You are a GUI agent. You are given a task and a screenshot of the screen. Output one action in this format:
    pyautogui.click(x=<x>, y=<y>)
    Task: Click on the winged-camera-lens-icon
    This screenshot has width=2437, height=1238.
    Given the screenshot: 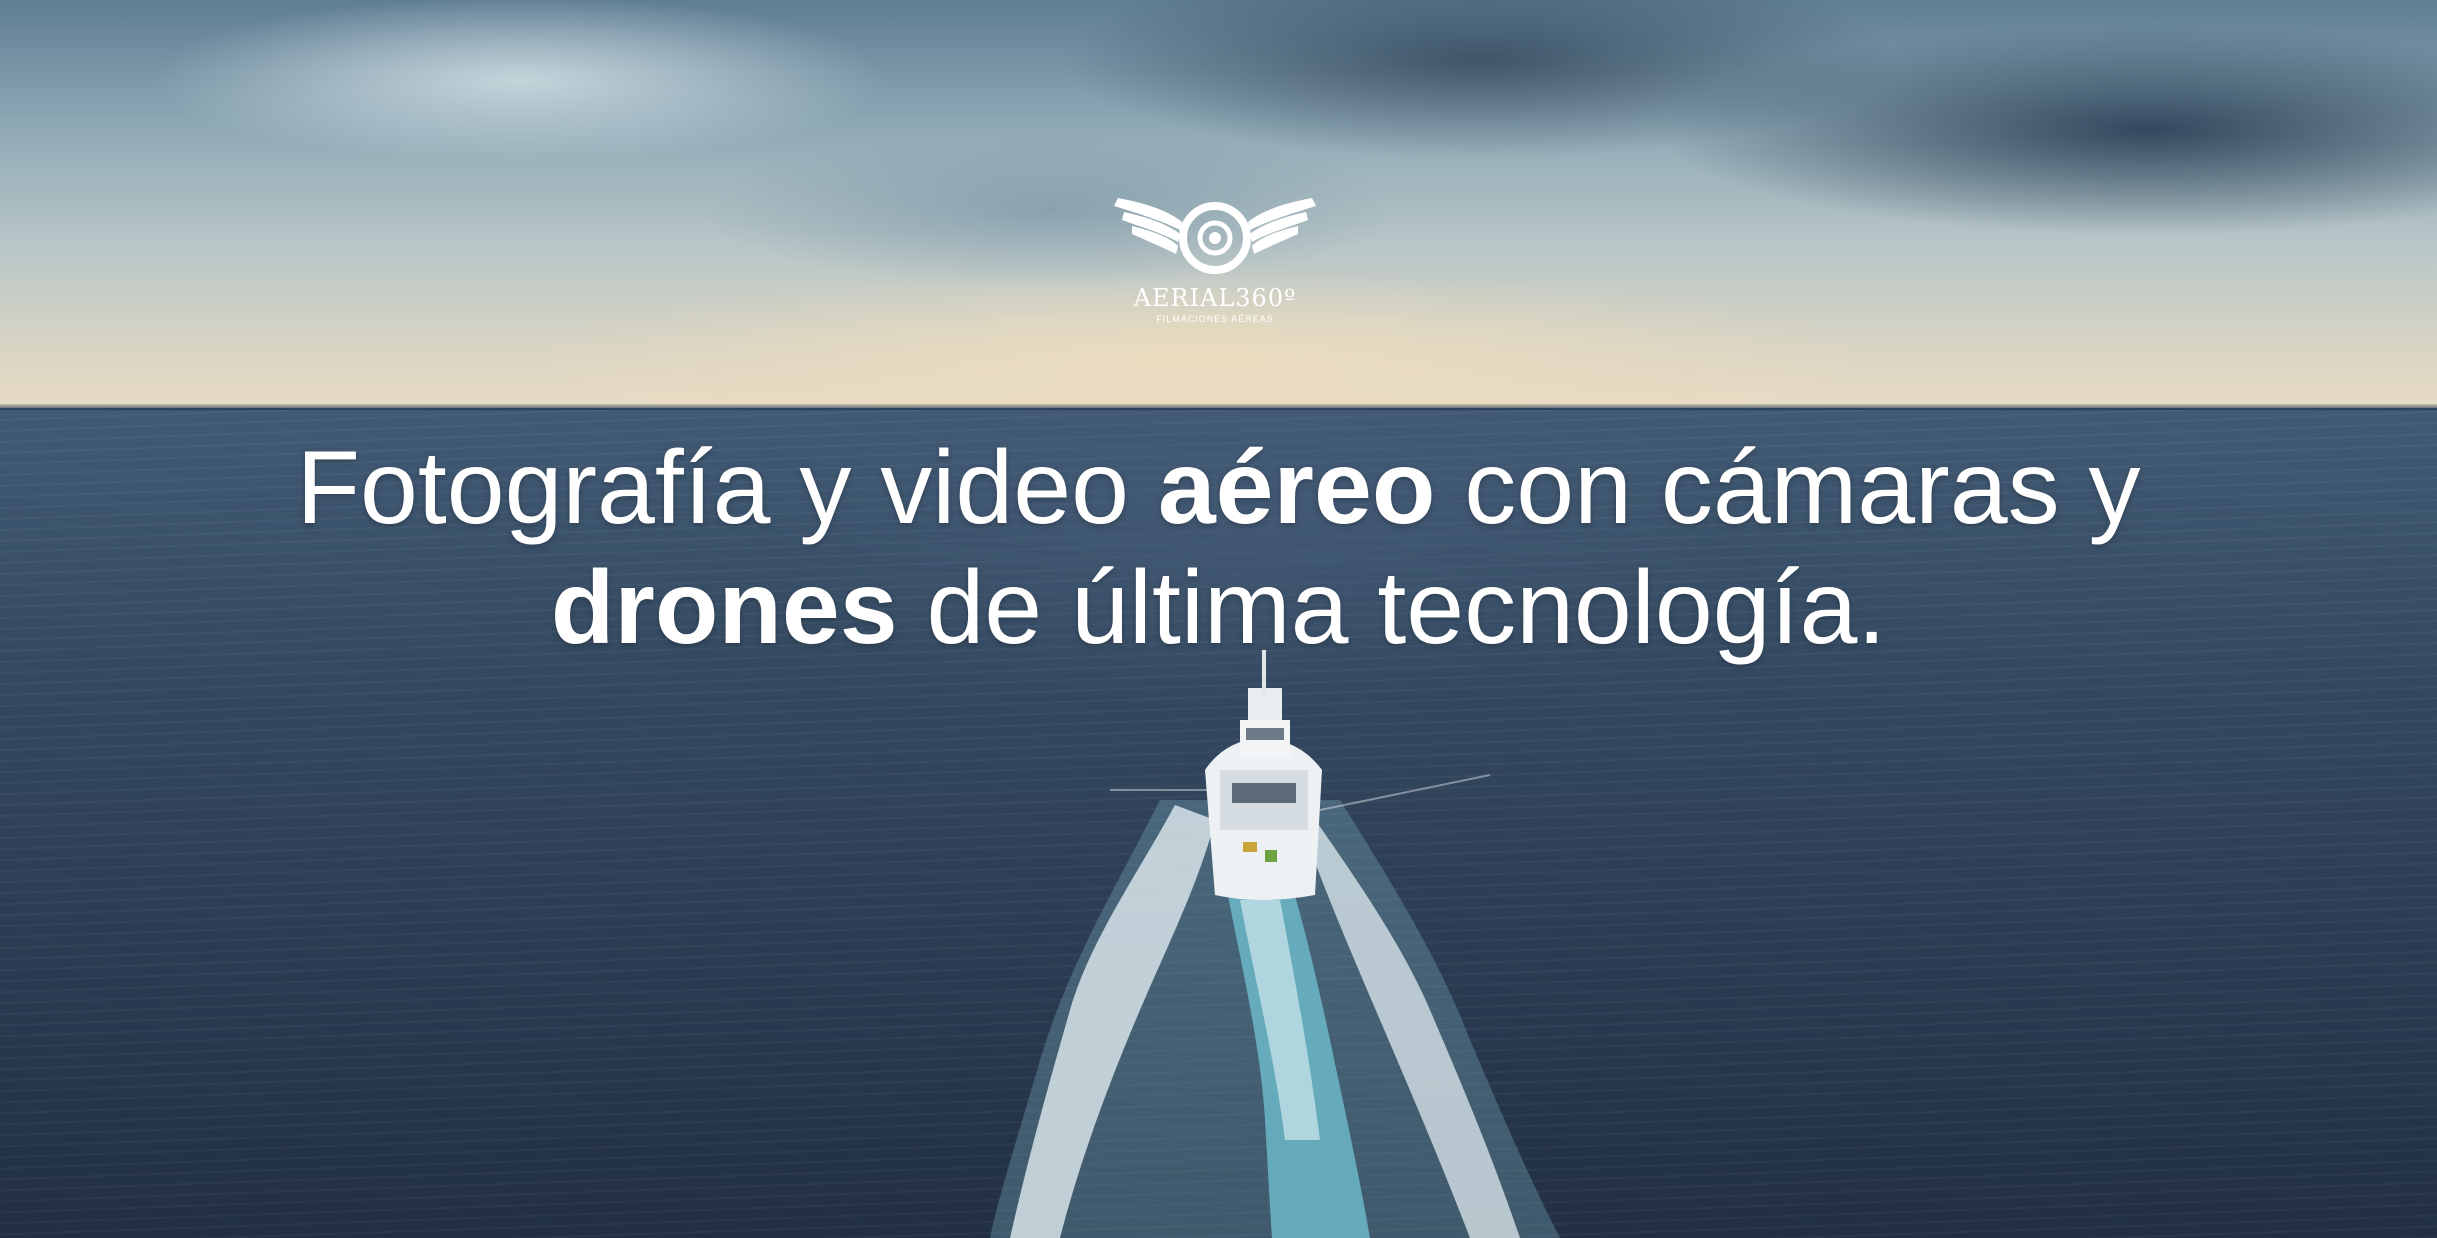 What is the action you would take?
    pyautogui.click(x=1215, y=236)
    